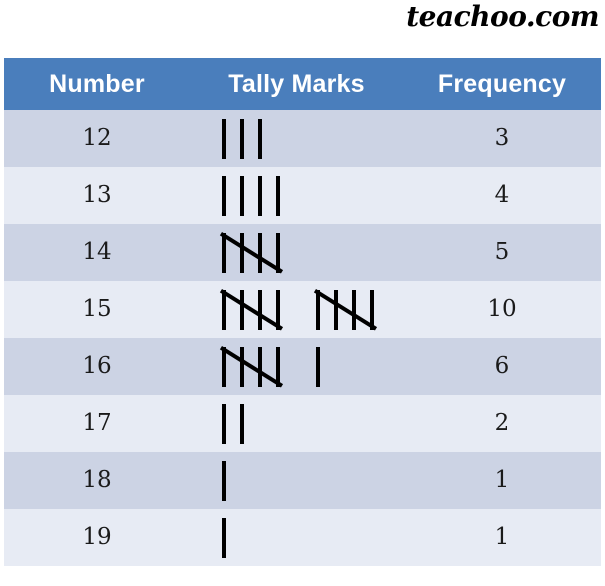 The image size is (605, 586). What do you see at coordinates (296, 84) in the screenshot?
I see `column-header-tally-marks: Tally Marks` at bounding box center [296, 84].